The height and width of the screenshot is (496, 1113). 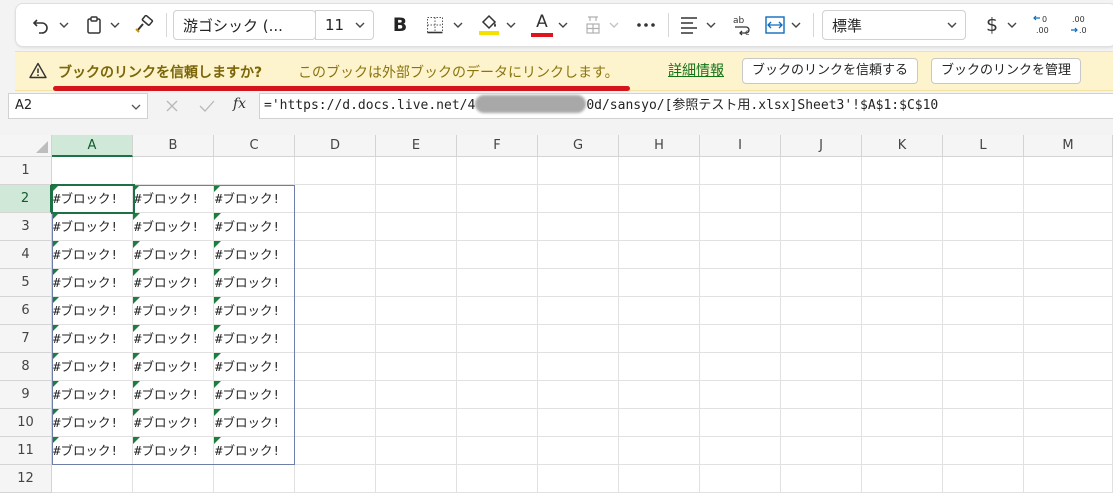 What do you see at coordinates (207, 106) in the screenshot?
I see `check-icon` at bounding box center [207, 106].